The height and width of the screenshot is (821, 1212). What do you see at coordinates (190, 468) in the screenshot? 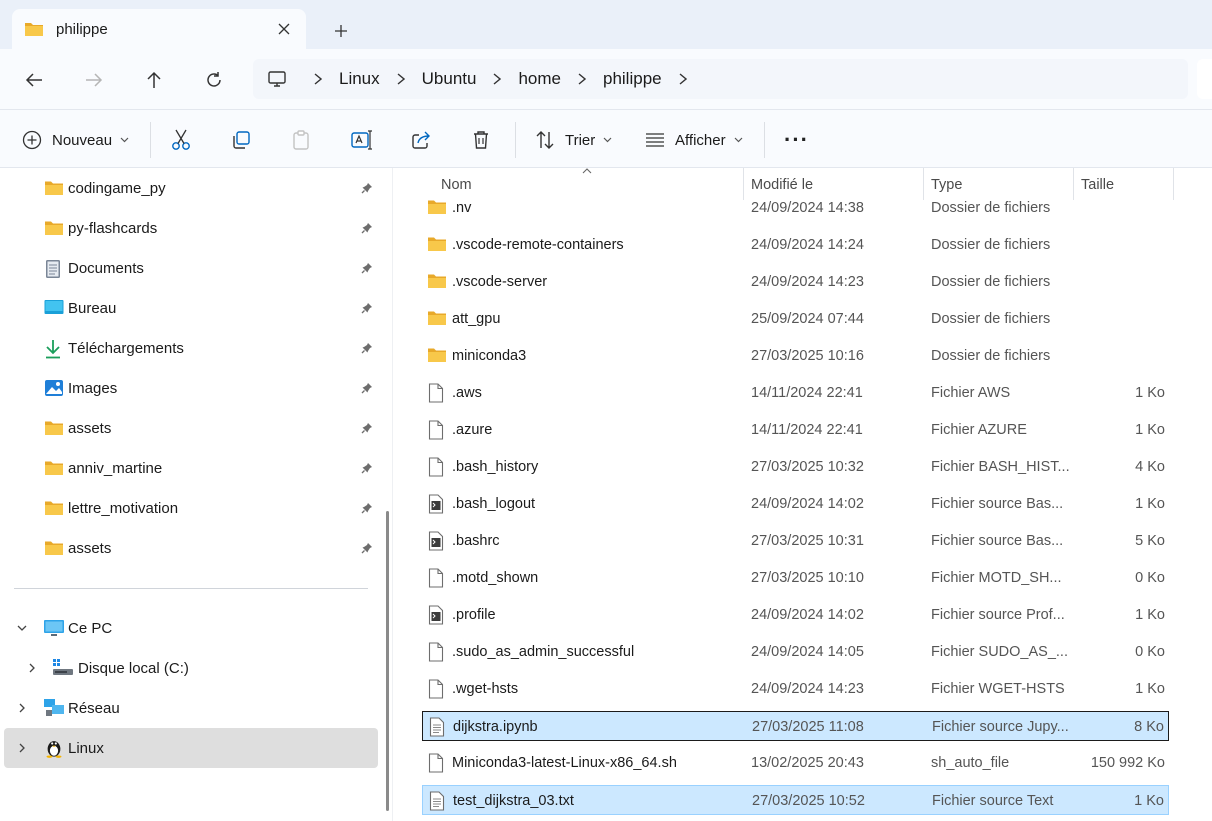
I see `sidebar-item-anniv-martine: anniv_martine` at bounding box center [190, 468].